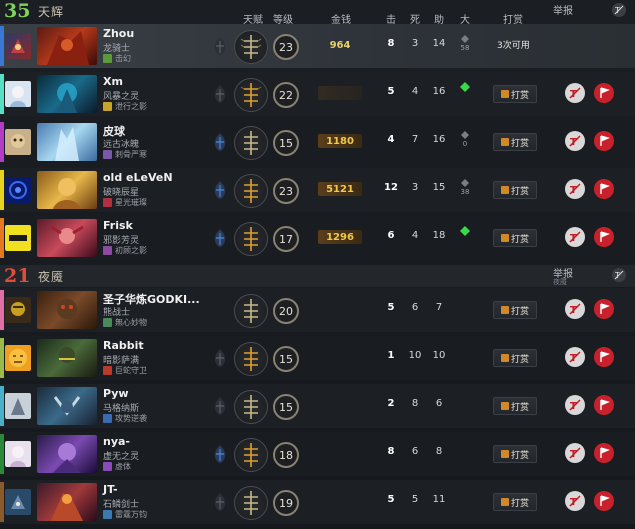  I want to click on assists-value: 15, so click(439, 187).